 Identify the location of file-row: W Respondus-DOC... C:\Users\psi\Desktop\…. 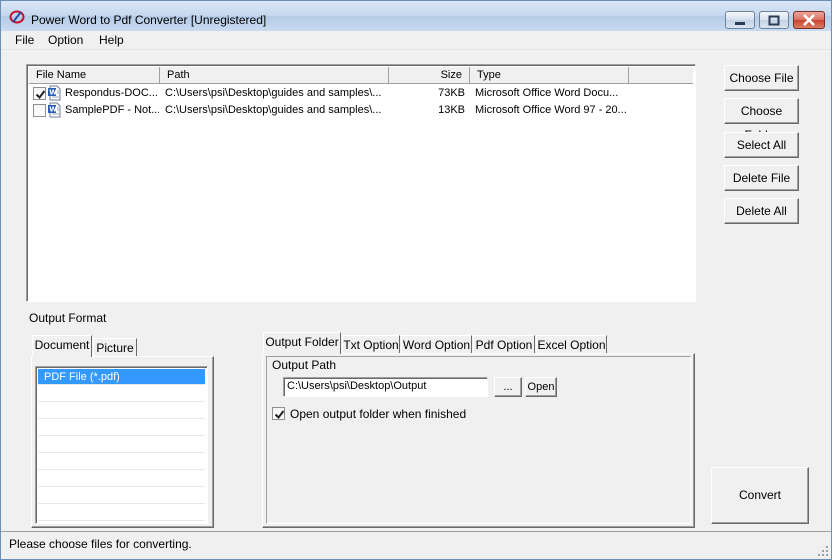
(361, 93).